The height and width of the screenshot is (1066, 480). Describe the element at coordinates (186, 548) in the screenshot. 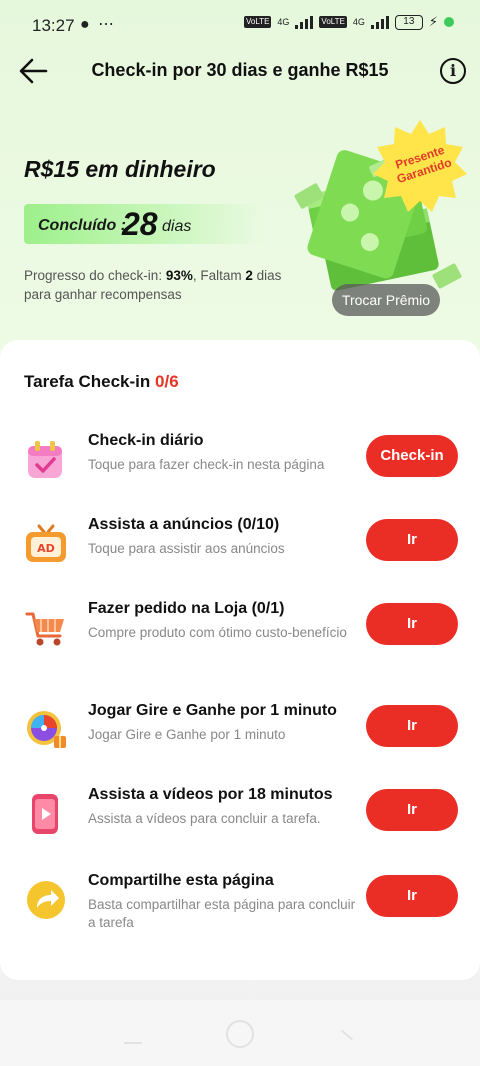

I see `task-subtitle: Toque para assistir aos anúncios` at that location.